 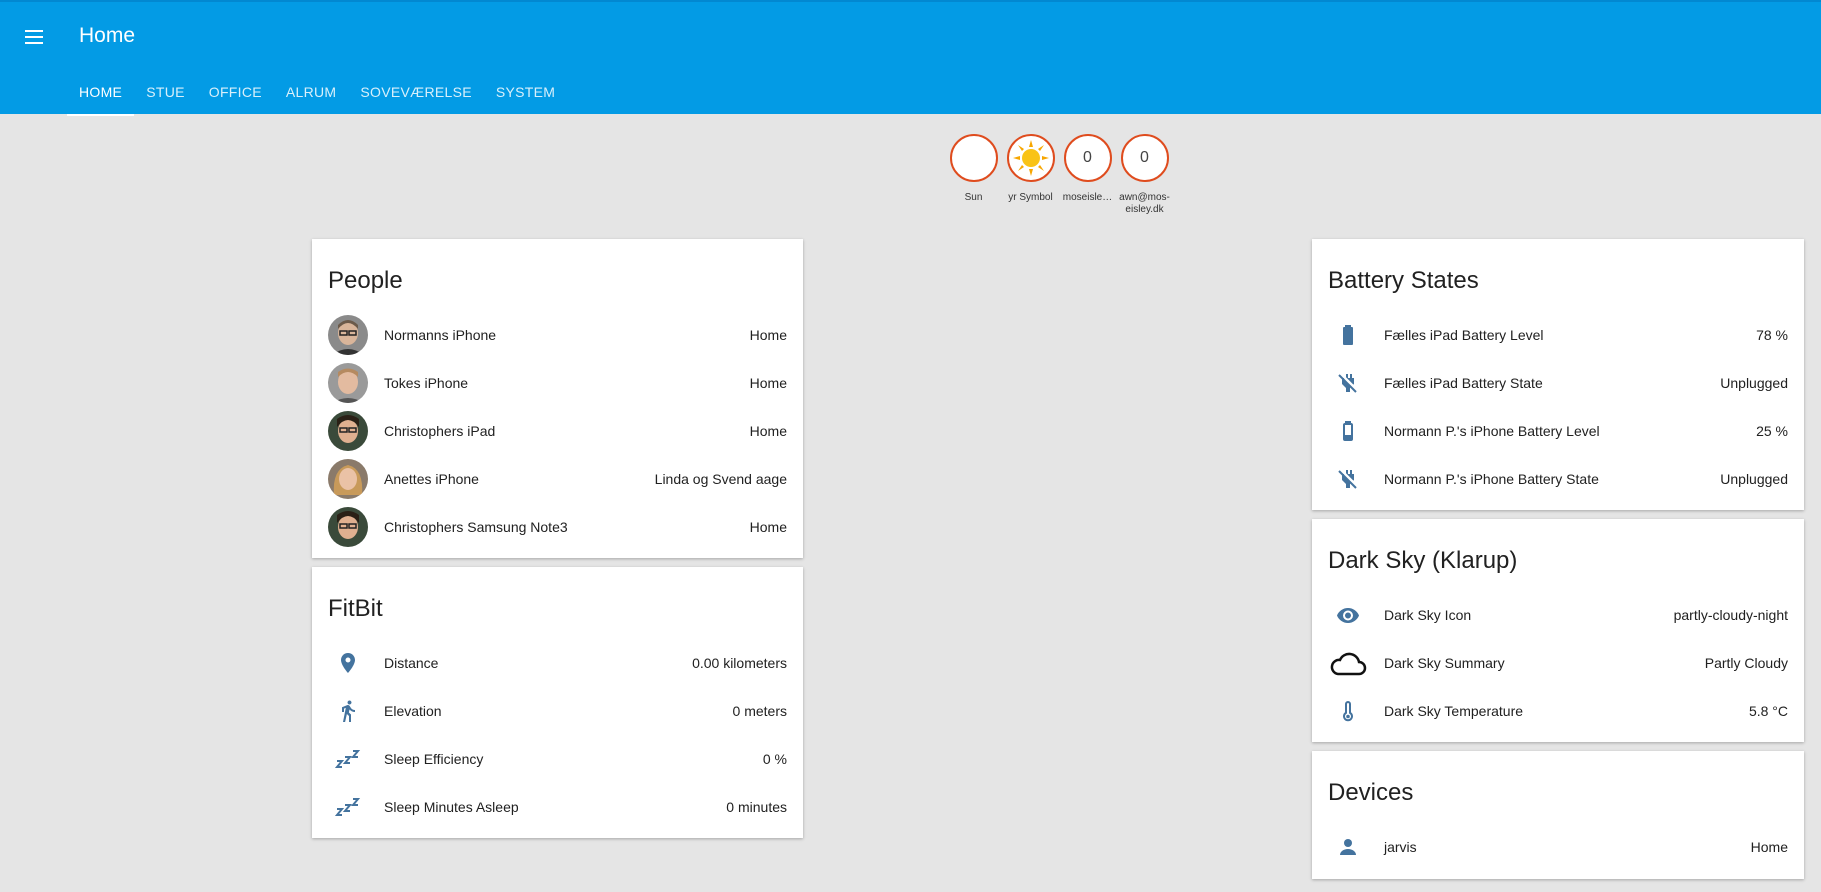 What do you see at coordinates (774, 759) in the screenshot?
I see `entity-state: 0 %` at bounding box center [774, 759].